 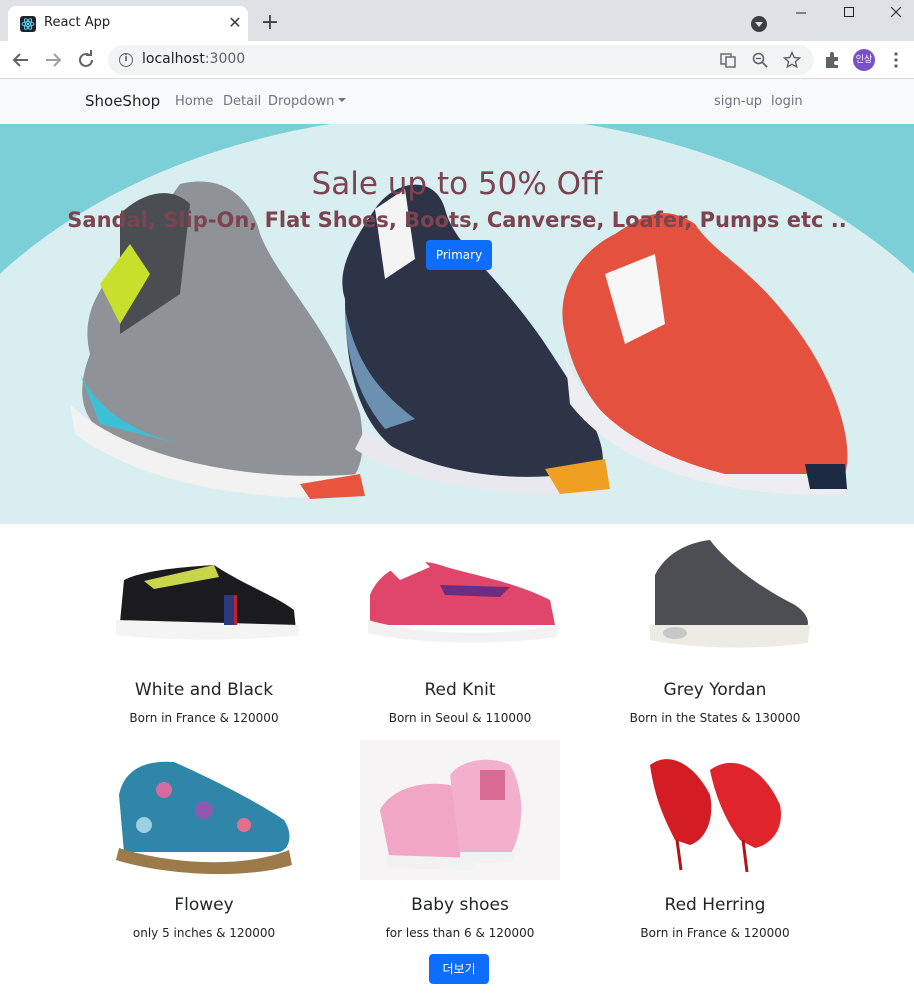 What do you see at coordinates (77, 22) in the screenshot?
I see `tab-title: React App` at bounding box center [77, 22].